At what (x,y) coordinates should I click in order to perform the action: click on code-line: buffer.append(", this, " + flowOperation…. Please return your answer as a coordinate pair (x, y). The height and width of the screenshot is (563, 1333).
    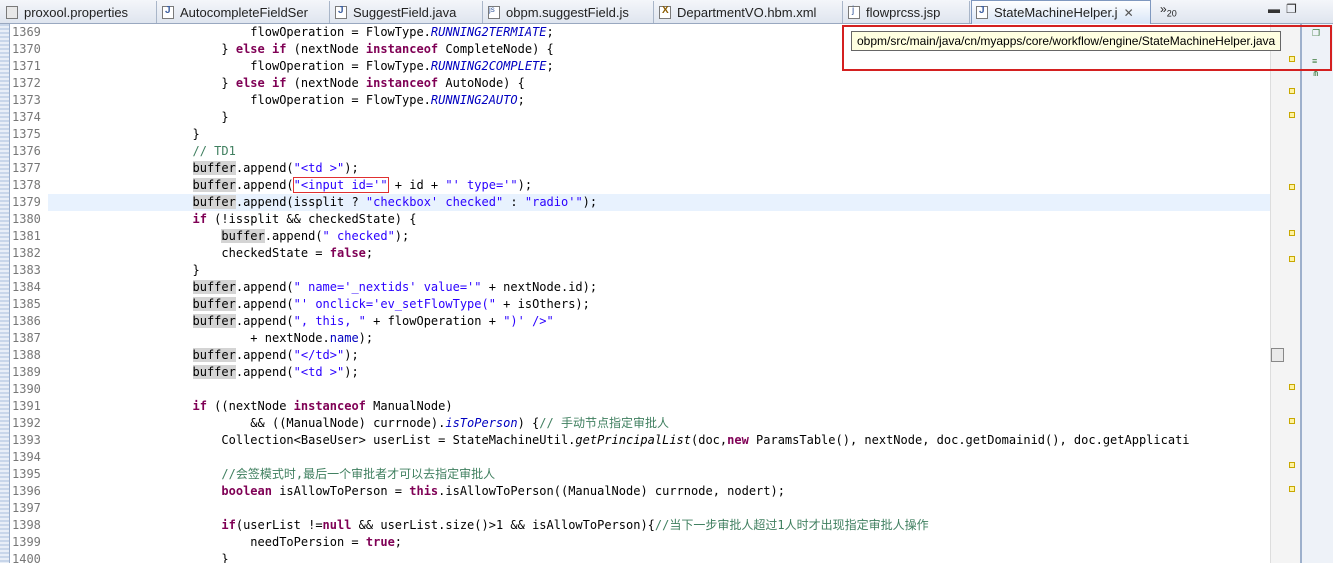
    Looking at the image, I should click on (373, 321).